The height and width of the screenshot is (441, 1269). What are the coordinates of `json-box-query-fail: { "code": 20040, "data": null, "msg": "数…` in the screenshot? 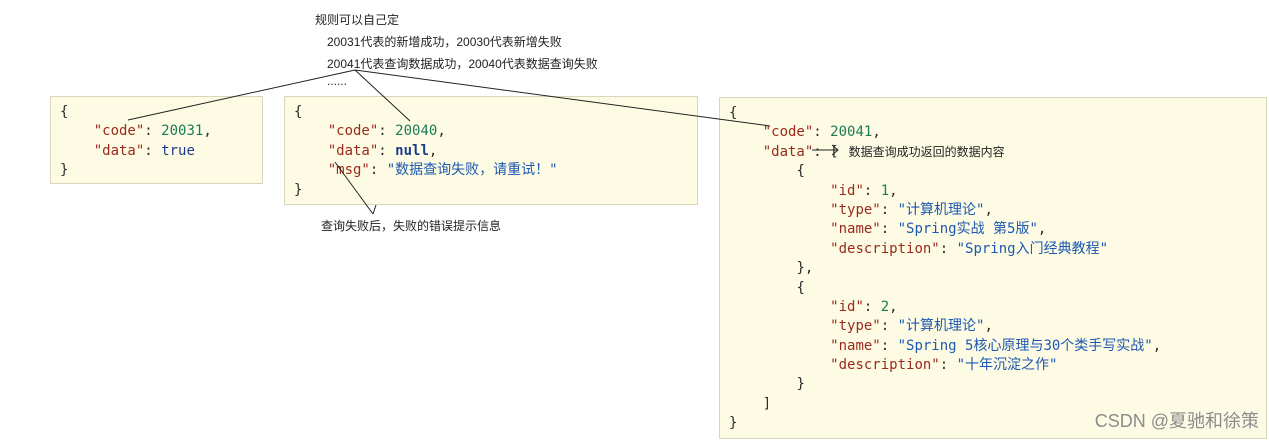 It's located at (491, 150).